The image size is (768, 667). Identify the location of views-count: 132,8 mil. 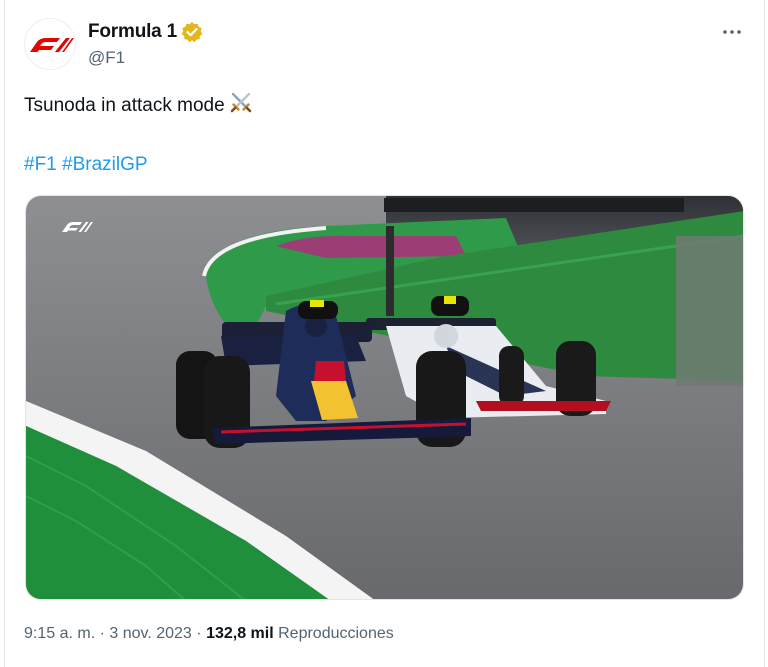
(240, 633).